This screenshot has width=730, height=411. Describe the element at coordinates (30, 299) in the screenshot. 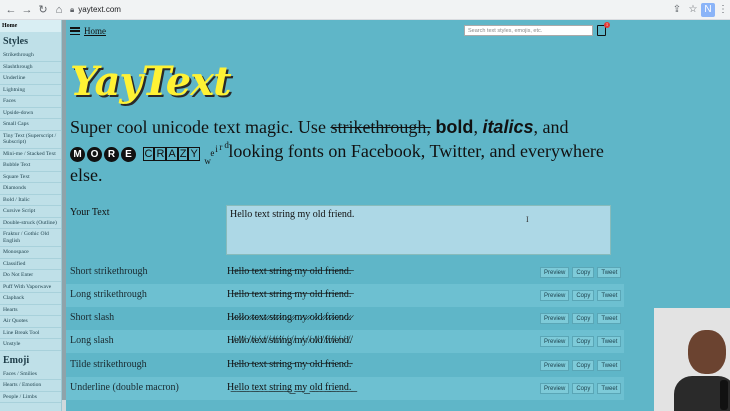

I see `sidebar-item: Clapback` at that location.